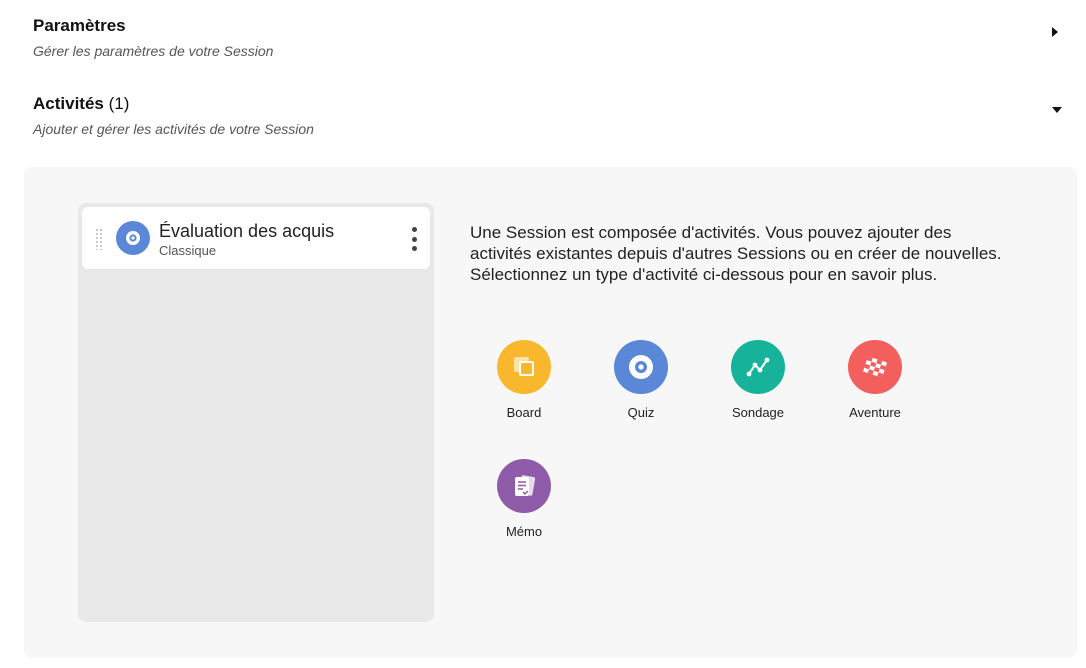 The width and height of the screenshot is (1086, 668). I want to click on checkered-flag-icon, so click(875, 367).